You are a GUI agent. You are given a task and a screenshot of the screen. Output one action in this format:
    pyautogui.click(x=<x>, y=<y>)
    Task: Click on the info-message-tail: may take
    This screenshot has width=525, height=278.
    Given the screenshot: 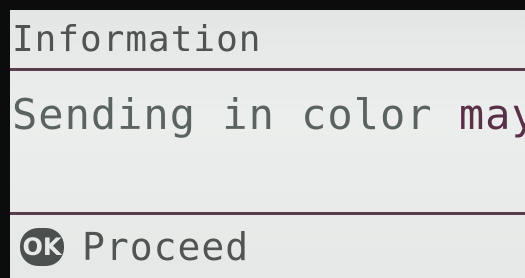 What is the action you would take?
    pyautogui.click(x=491, y=114)
    